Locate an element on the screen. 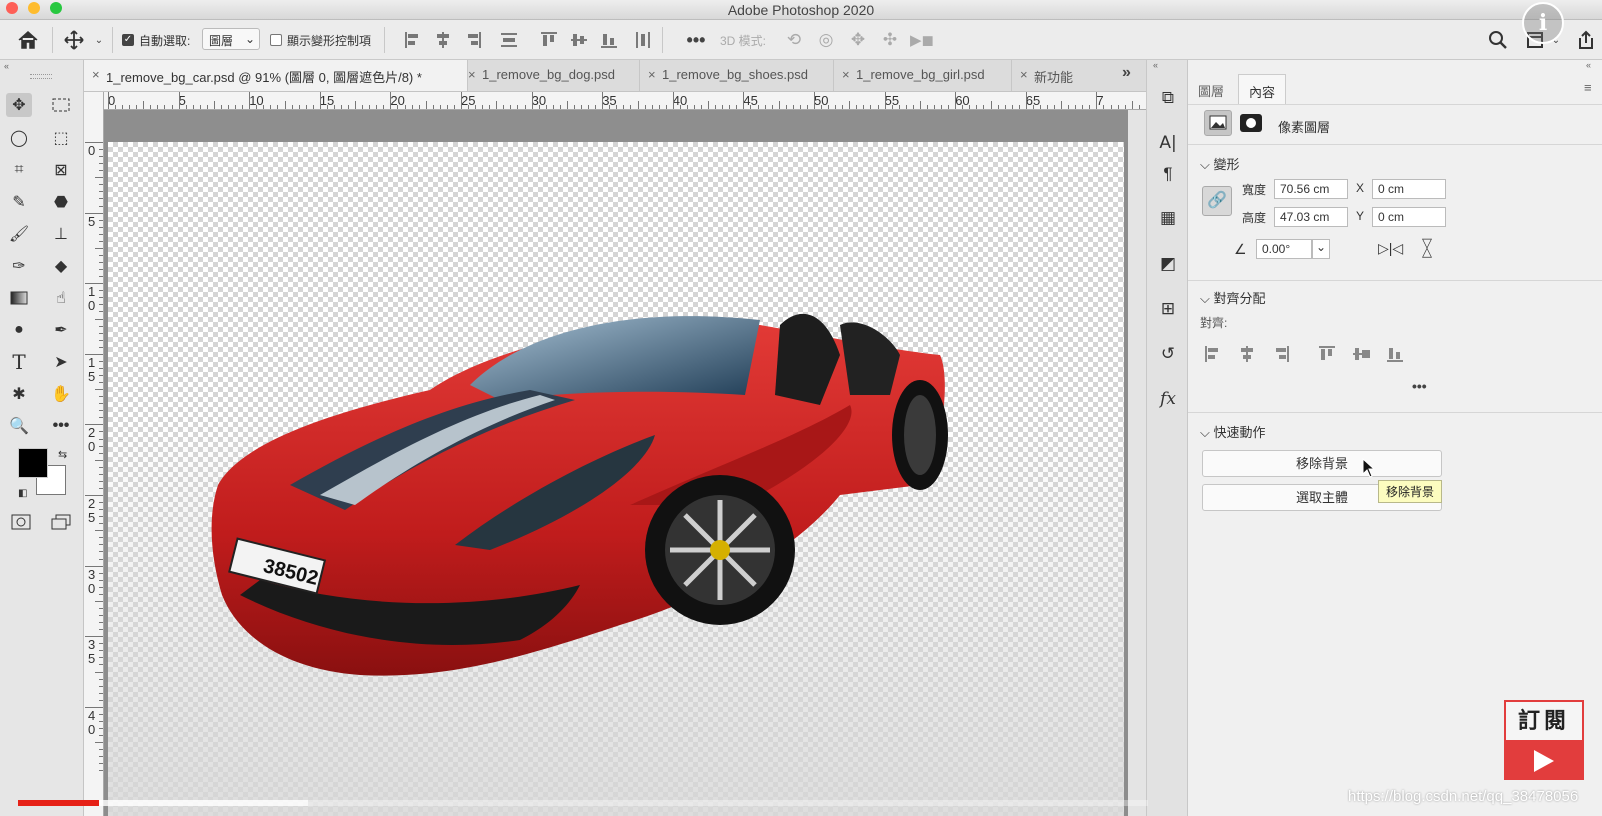  table-panel-icon: ▦ is located at coordinates (1168, 218).